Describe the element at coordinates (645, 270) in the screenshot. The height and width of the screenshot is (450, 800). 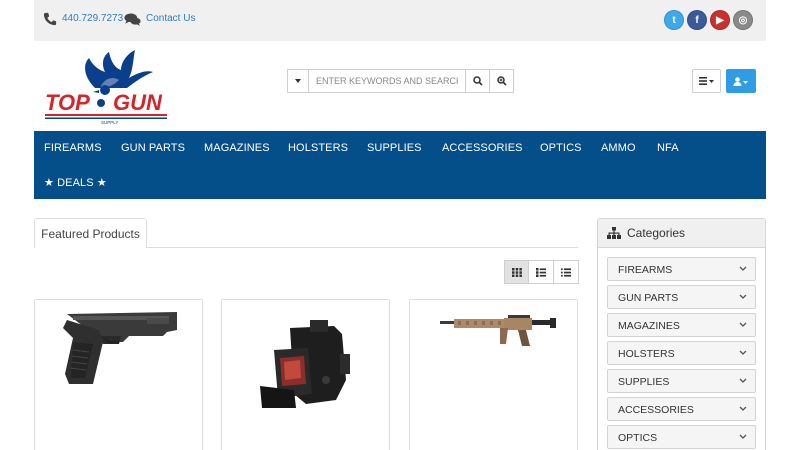
I see `category-label: FIREARMS` at that location.